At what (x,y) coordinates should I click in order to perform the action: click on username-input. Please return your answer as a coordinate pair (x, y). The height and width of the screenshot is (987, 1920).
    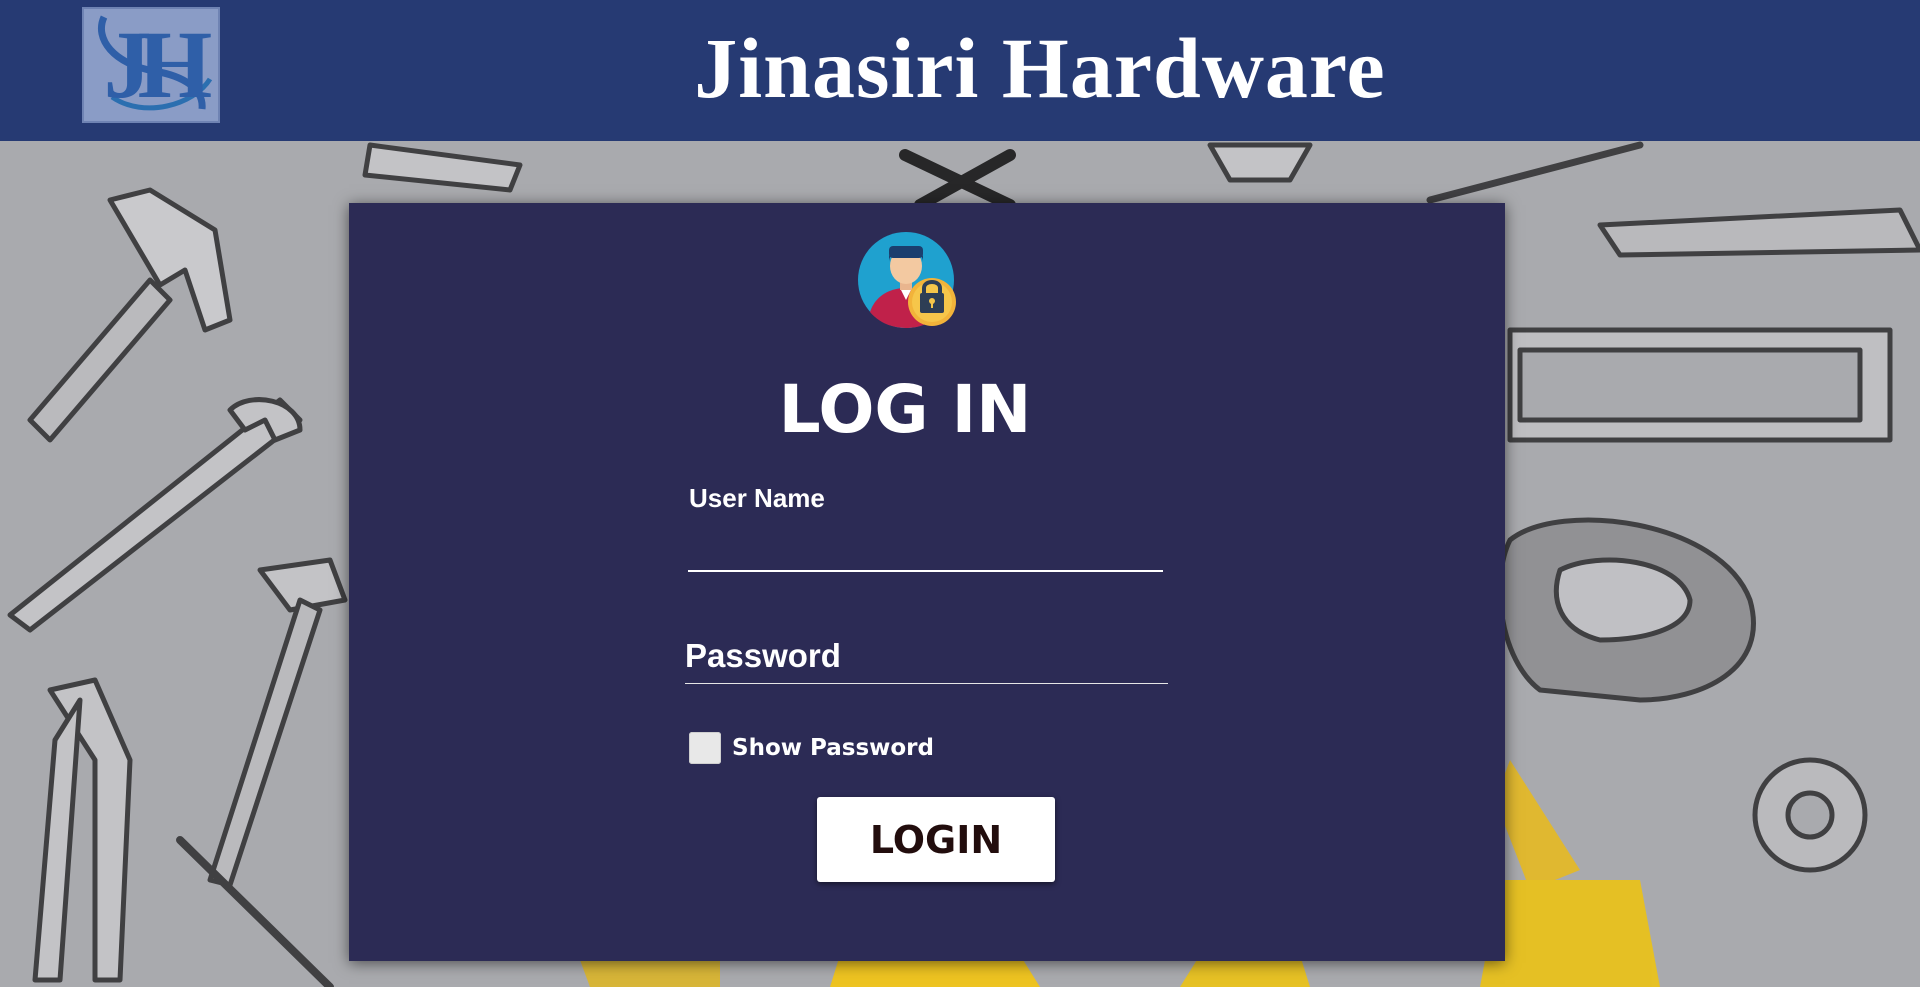
    Looking at the image, I should click on (925, 547).